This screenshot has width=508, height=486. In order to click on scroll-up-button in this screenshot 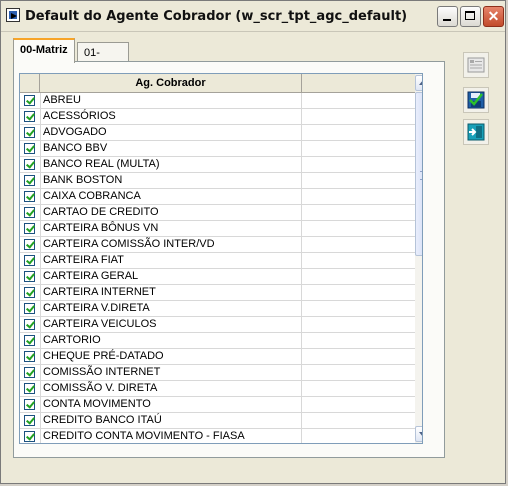, I will do `click(418, 83)`.